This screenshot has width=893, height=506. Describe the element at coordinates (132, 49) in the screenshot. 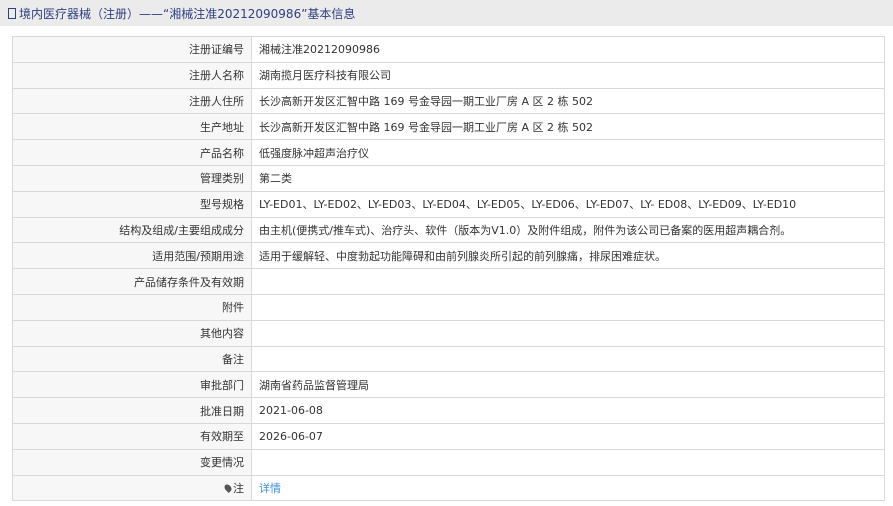

I see `field-label: 注册证编号` at that location.